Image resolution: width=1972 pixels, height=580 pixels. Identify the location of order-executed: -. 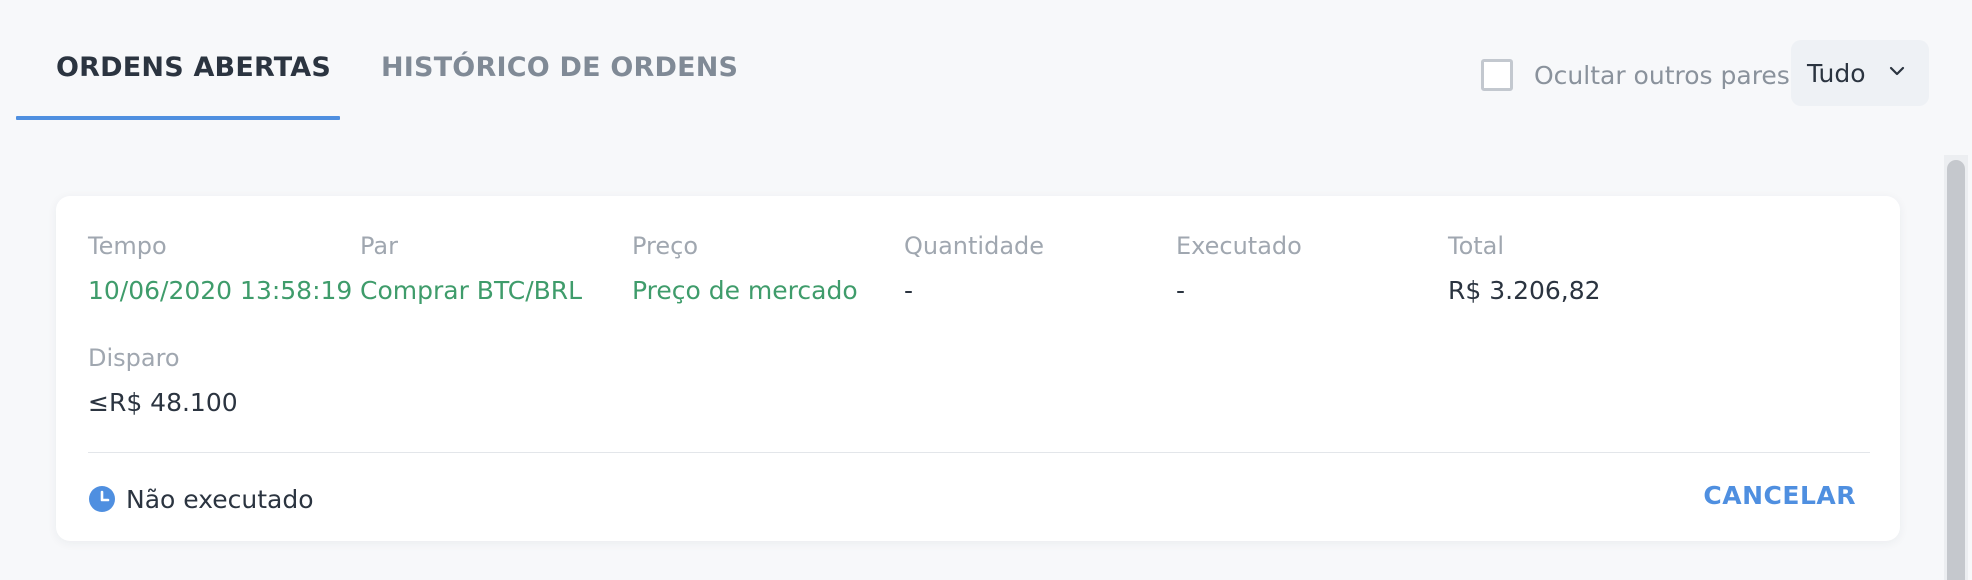
(1181, 290).